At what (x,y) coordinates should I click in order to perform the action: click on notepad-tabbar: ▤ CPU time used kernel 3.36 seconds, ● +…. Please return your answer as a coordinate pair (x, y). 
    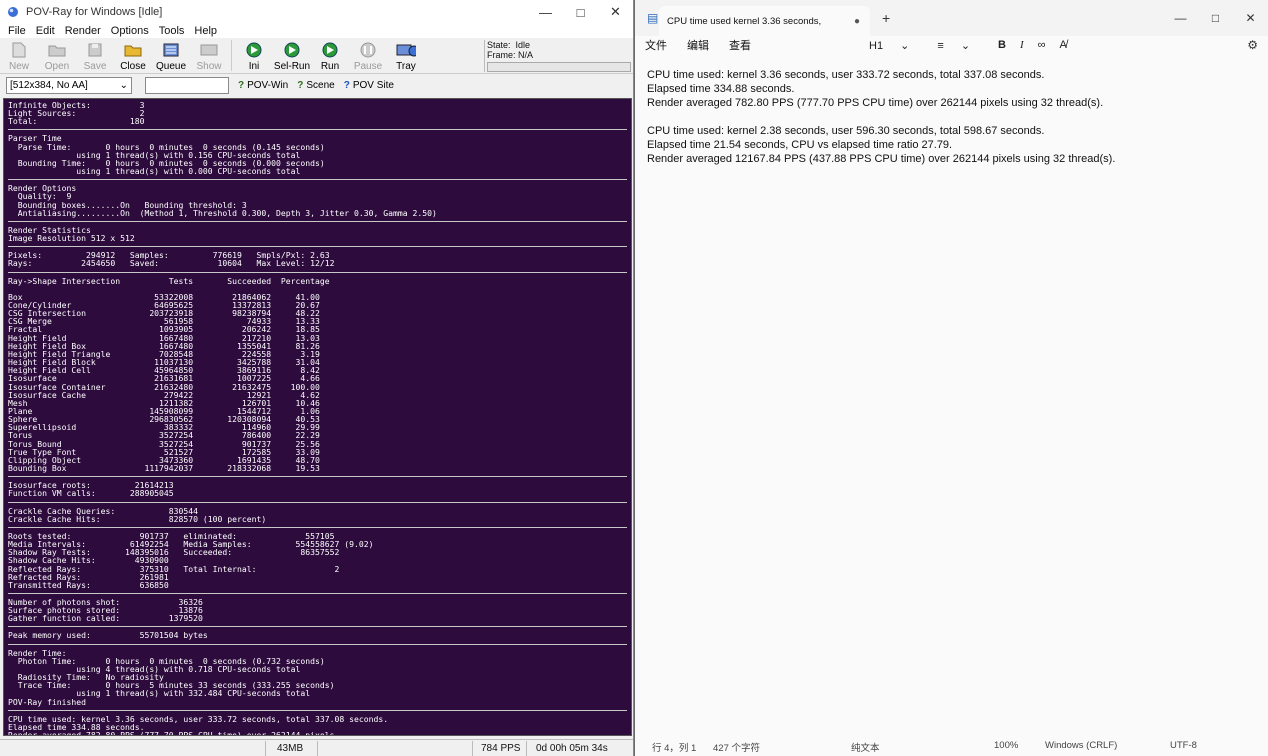
    Looking at the image, I should click on (951, 18).